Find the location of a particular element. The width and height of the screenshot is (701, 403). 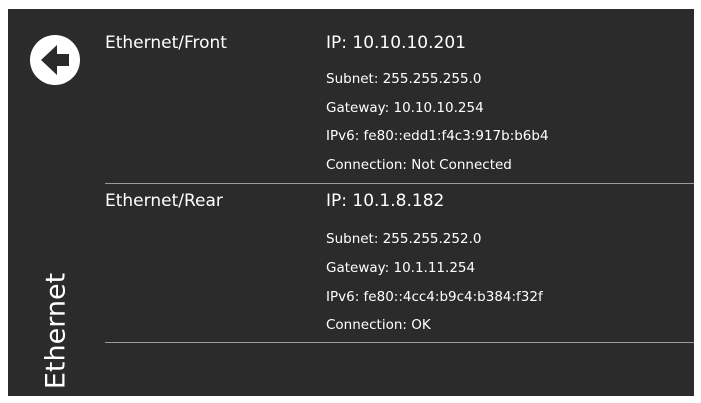

ip-address: IP: 10.1.8.182 is located at coordinates (385, 201).